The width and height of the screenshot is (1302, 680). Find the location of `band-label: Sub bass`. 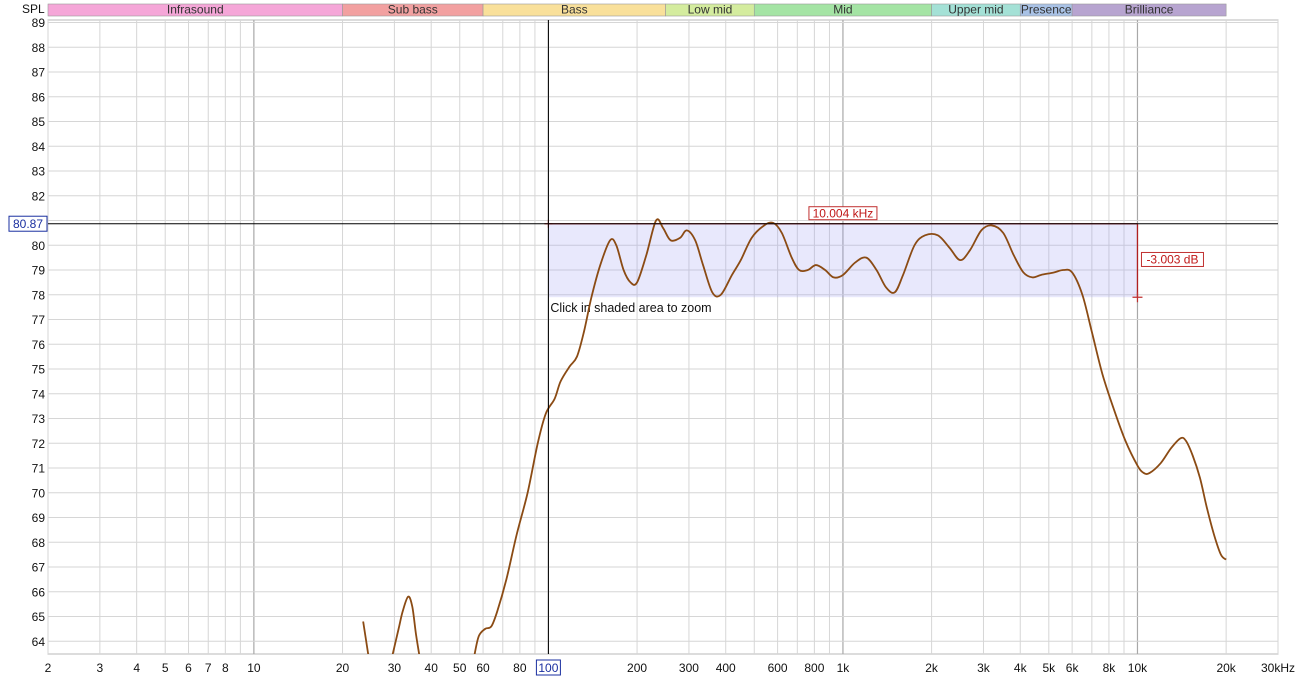

band-label: Sub bass is located at coordinates (413, 10).